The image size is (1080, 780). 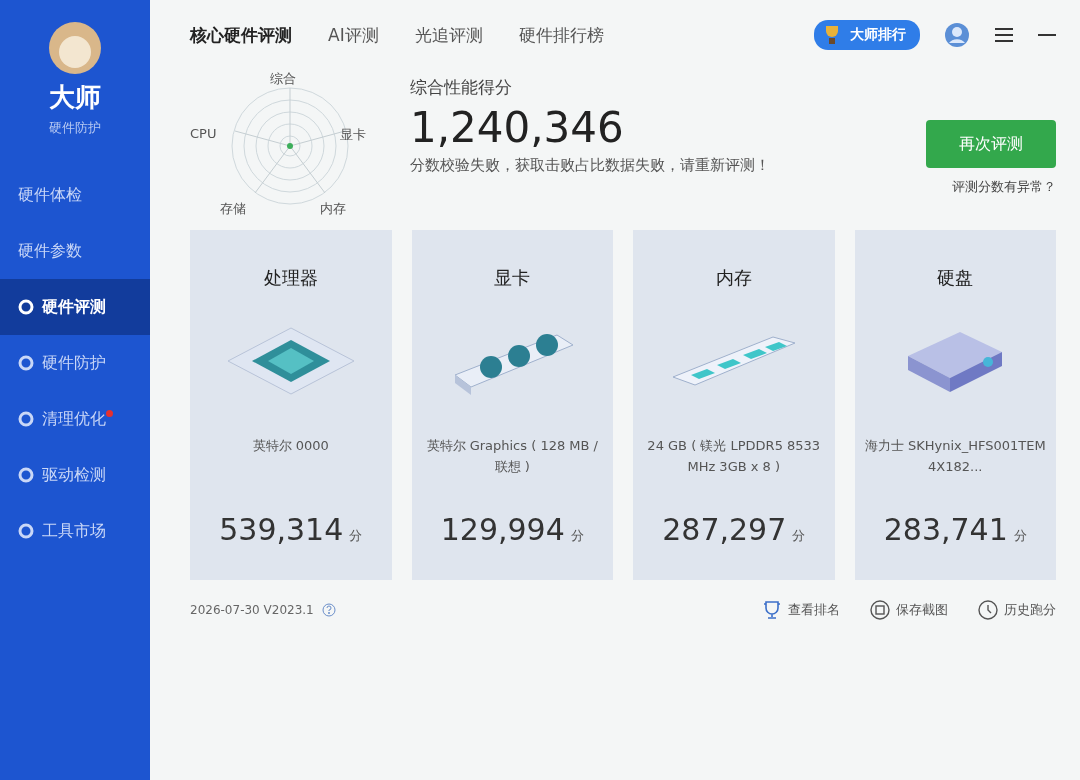 What do you see at coordinates (772, 610) in the screenshot?
I see `trophy-icon` at bounding box center [772, 610].